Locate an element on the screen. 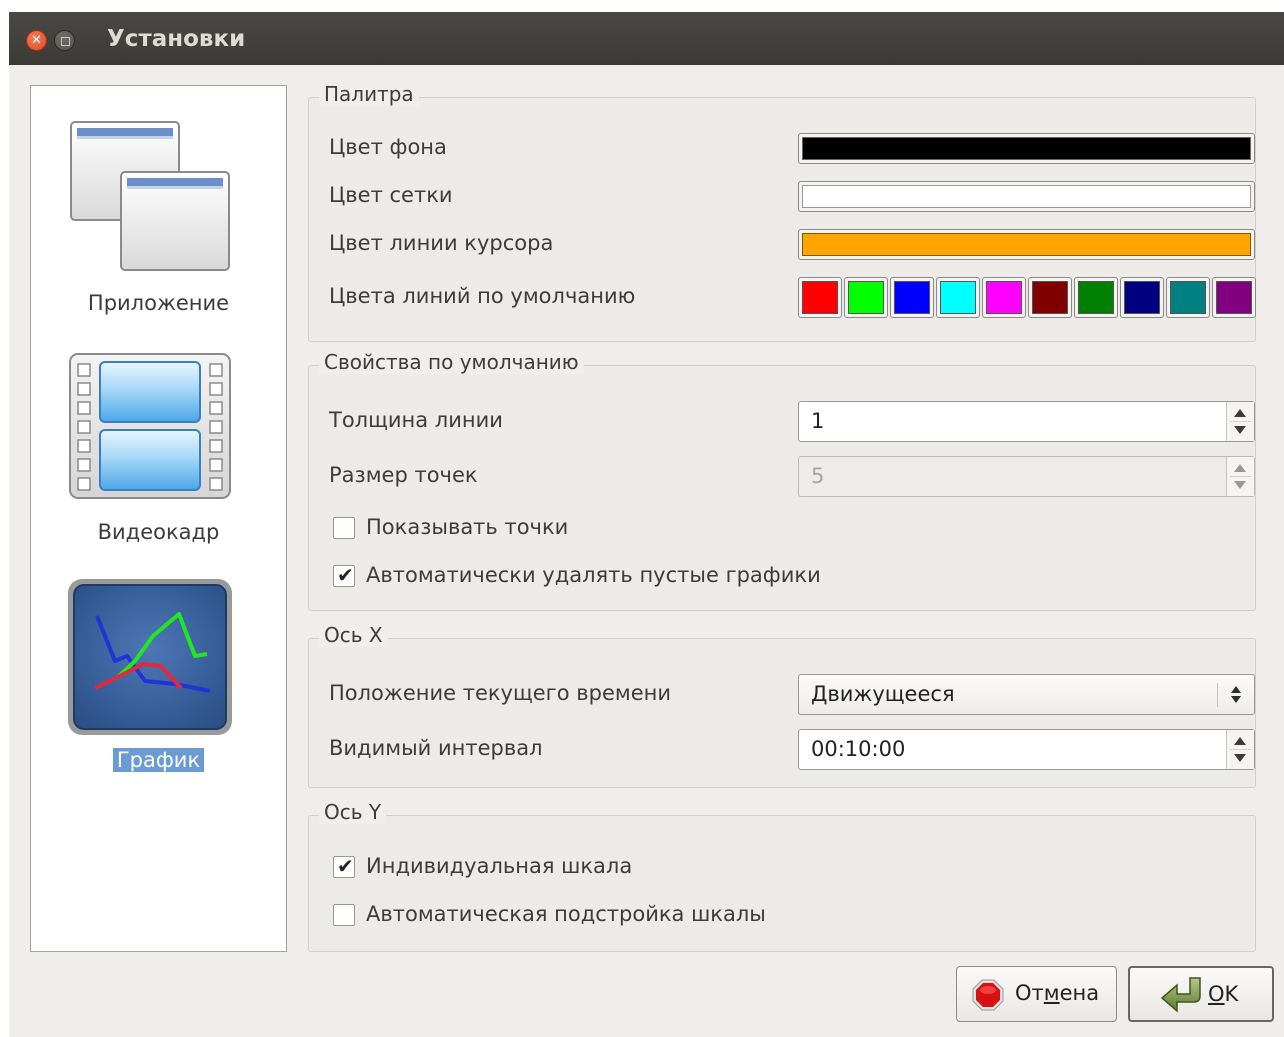 The image size is (1284, 1037). cancel-label: Отмена is located at coordinates (1057, 993).